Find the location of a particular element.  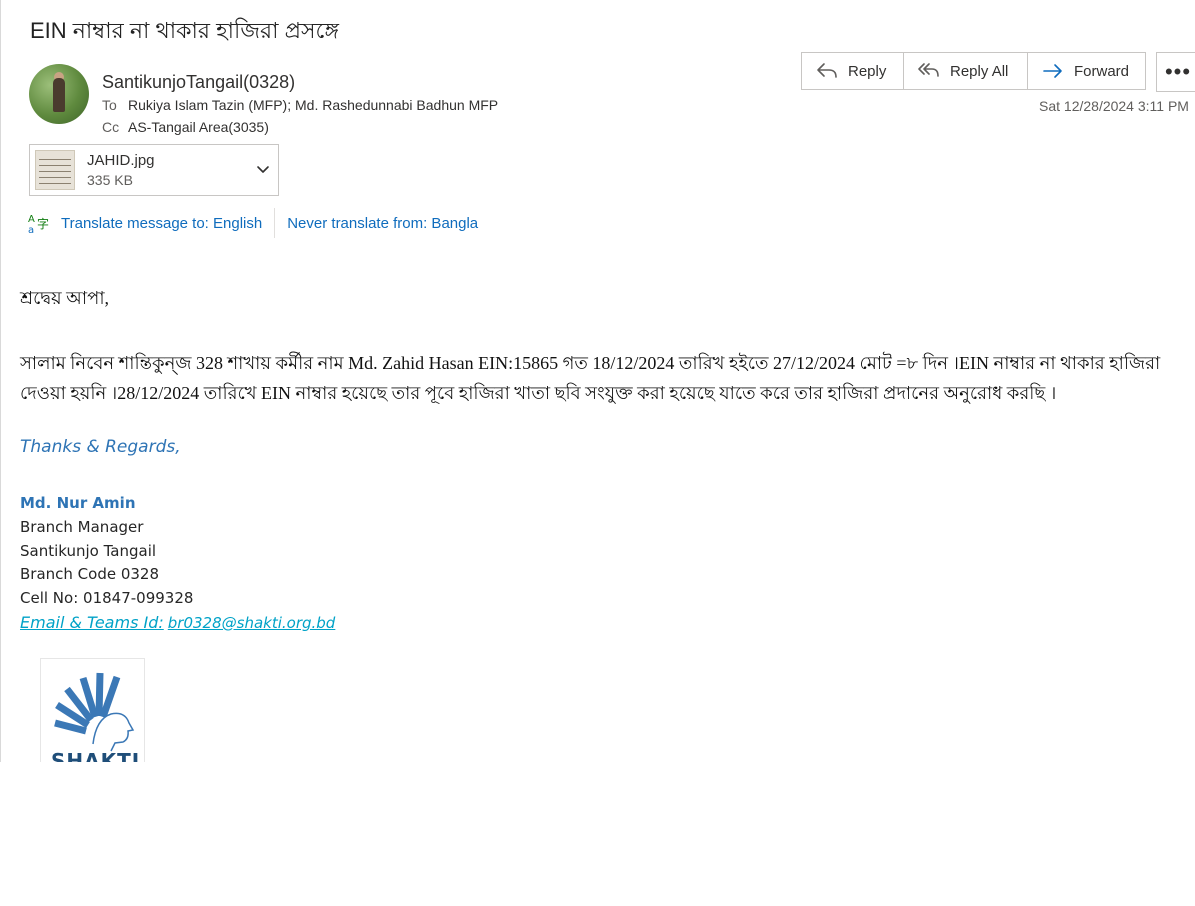

cc-row: Cc AS-Tangail Area(3035) is located at coordinates (185, 127).